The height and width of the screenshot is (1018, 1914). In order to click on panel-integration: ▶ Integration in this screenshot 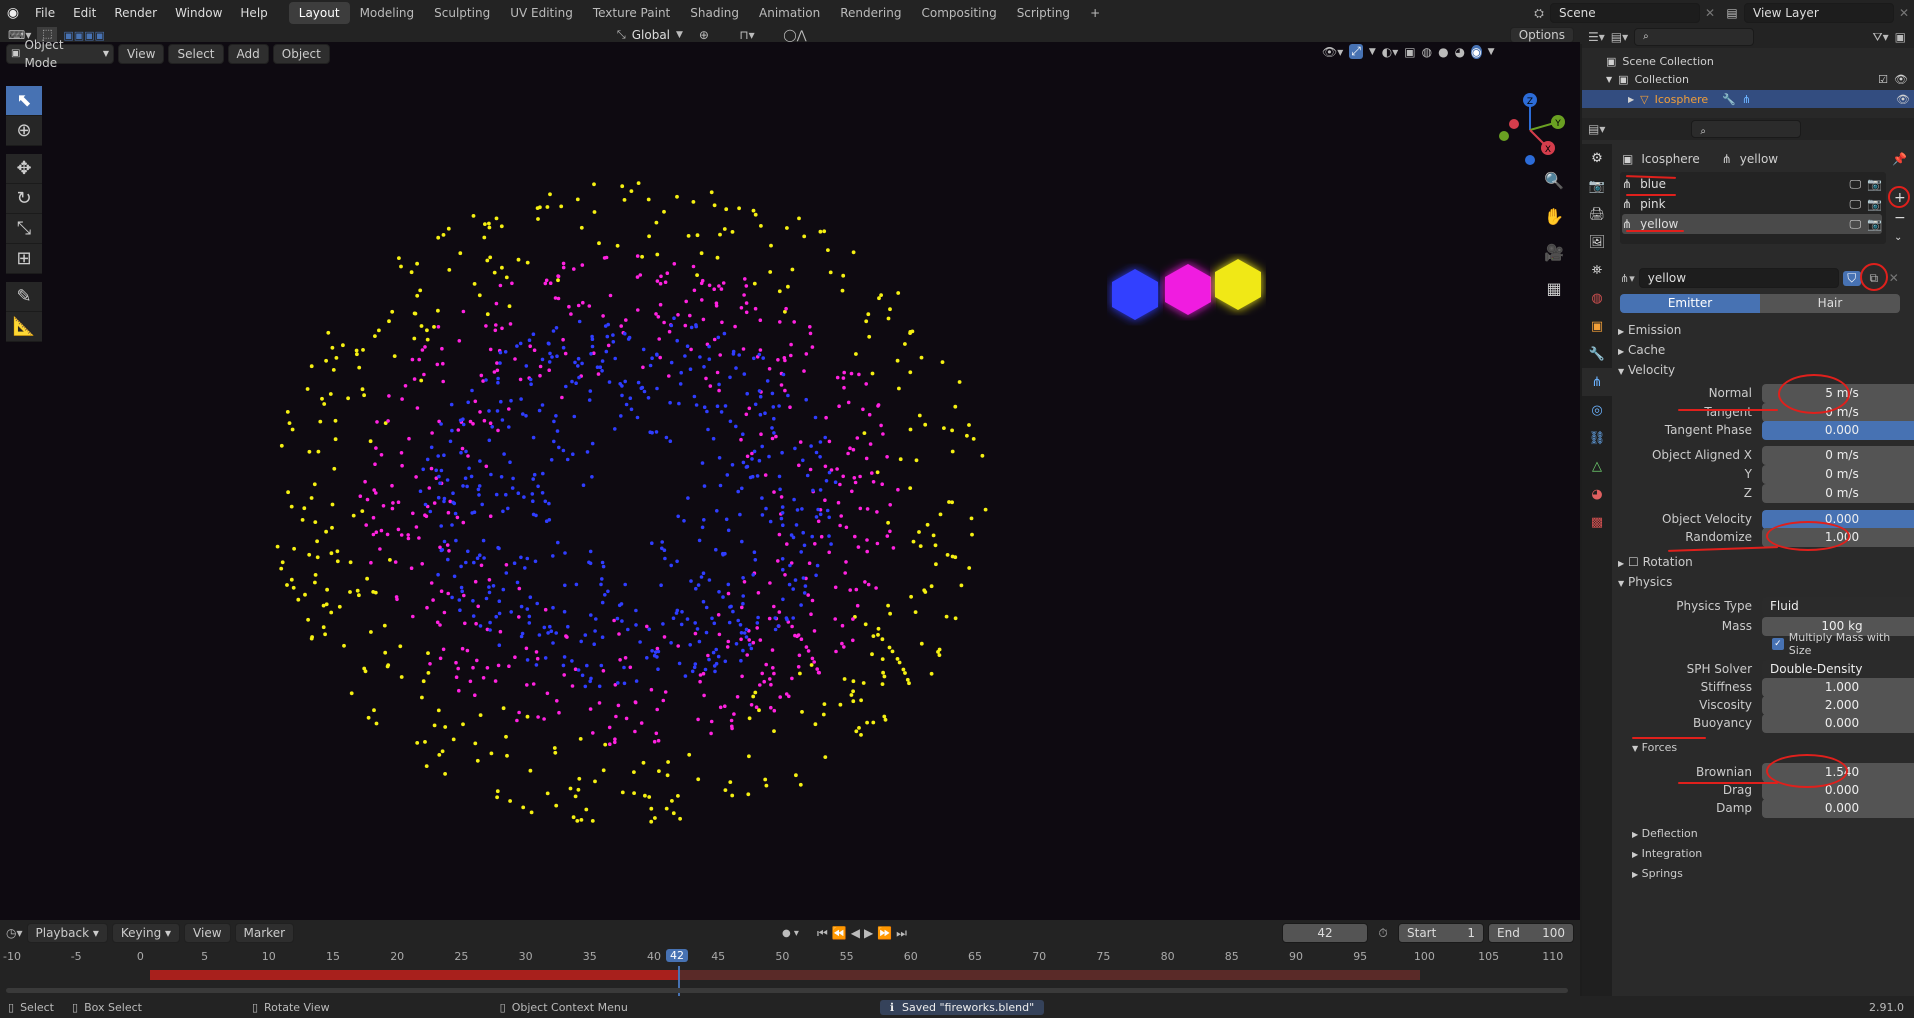, I will do `click(1667, 854)`.